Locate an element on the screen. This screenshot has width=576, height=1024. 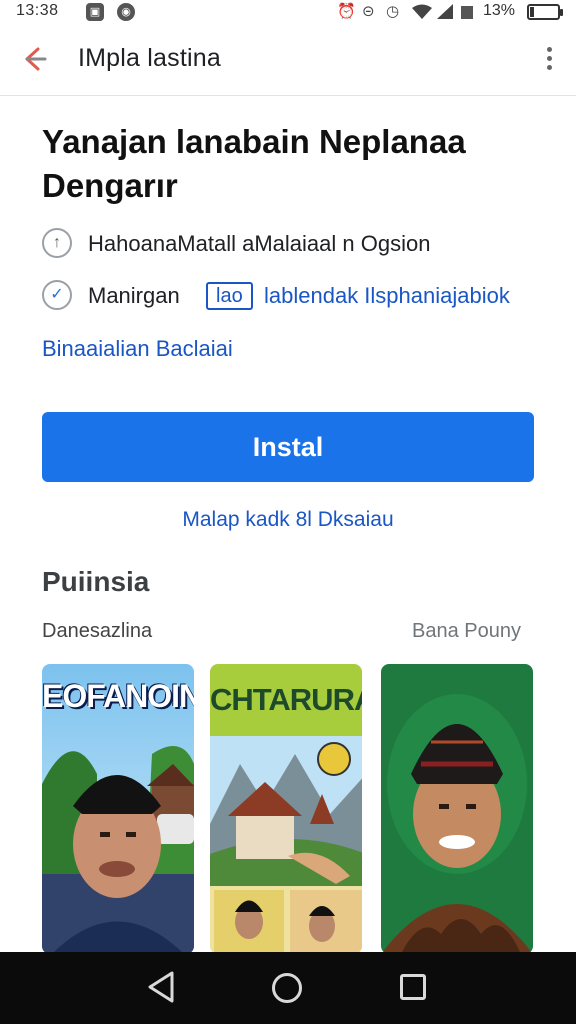
screenshot-1-caption: EOFANOIN is located at coordinates (118, 696).